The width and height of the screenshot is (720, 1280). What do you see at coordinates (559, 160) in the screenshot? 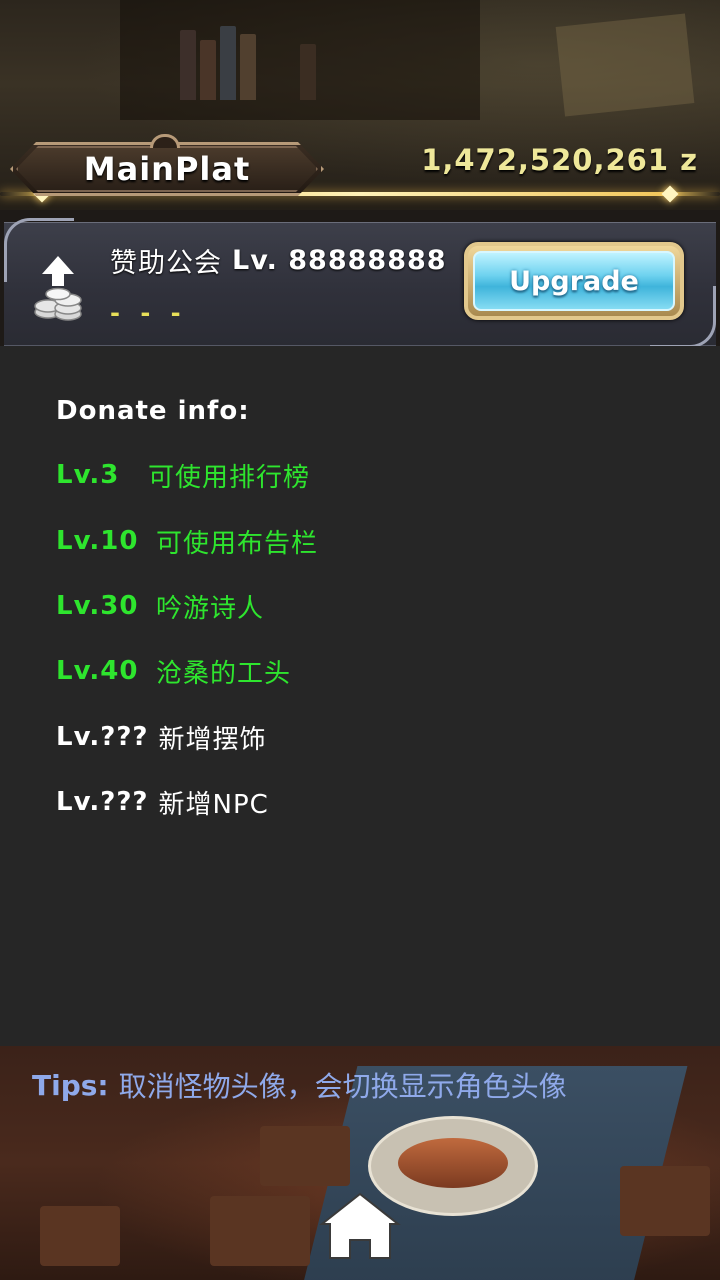
I see `currency-amount: 1,472,520,261 z` at bounding box center [559, 160].